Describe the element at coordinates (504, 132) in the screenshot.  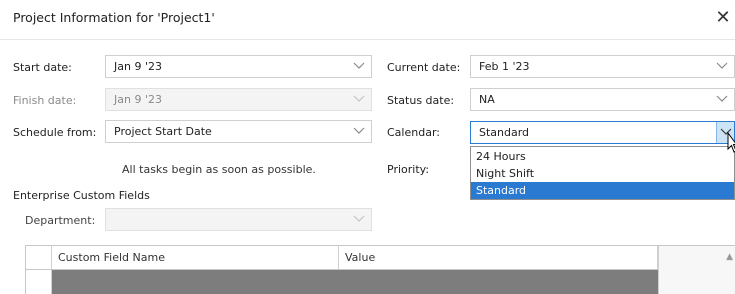
I see `calendar-value: Standard` at that location.